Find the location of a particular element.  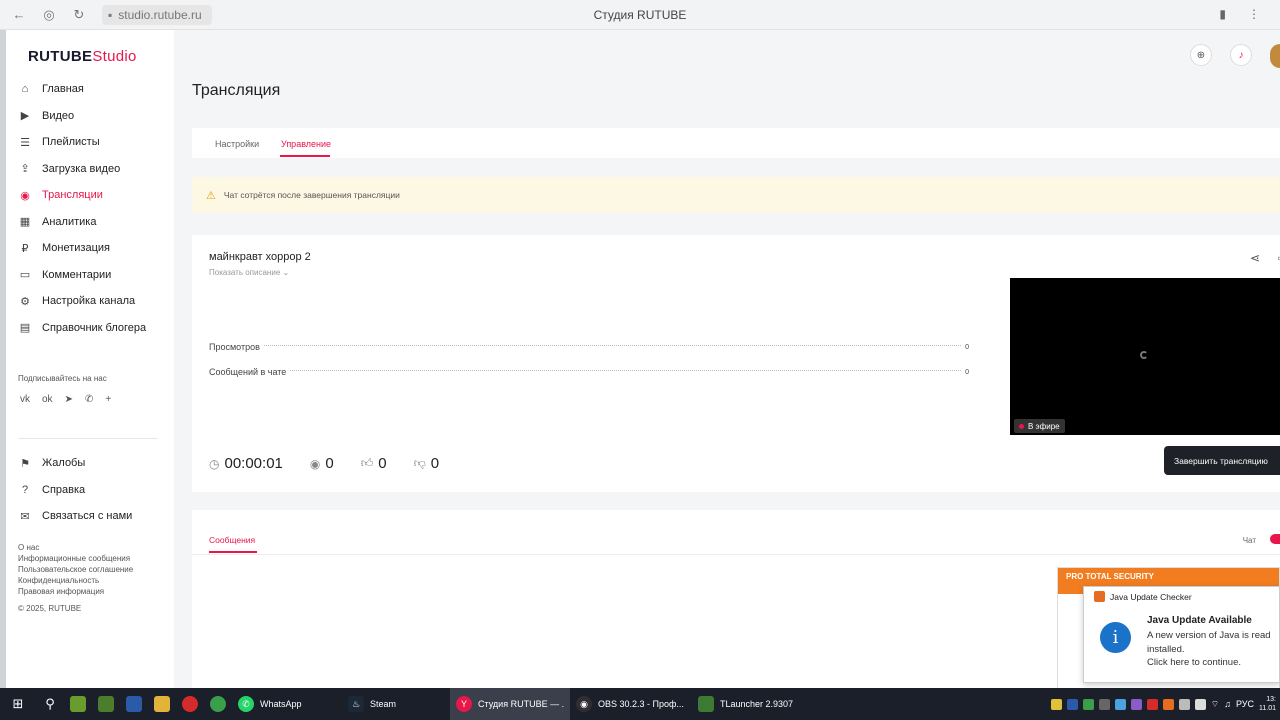

show-description-link: Показать описание ⌄ is located at coordinates (249, 272).